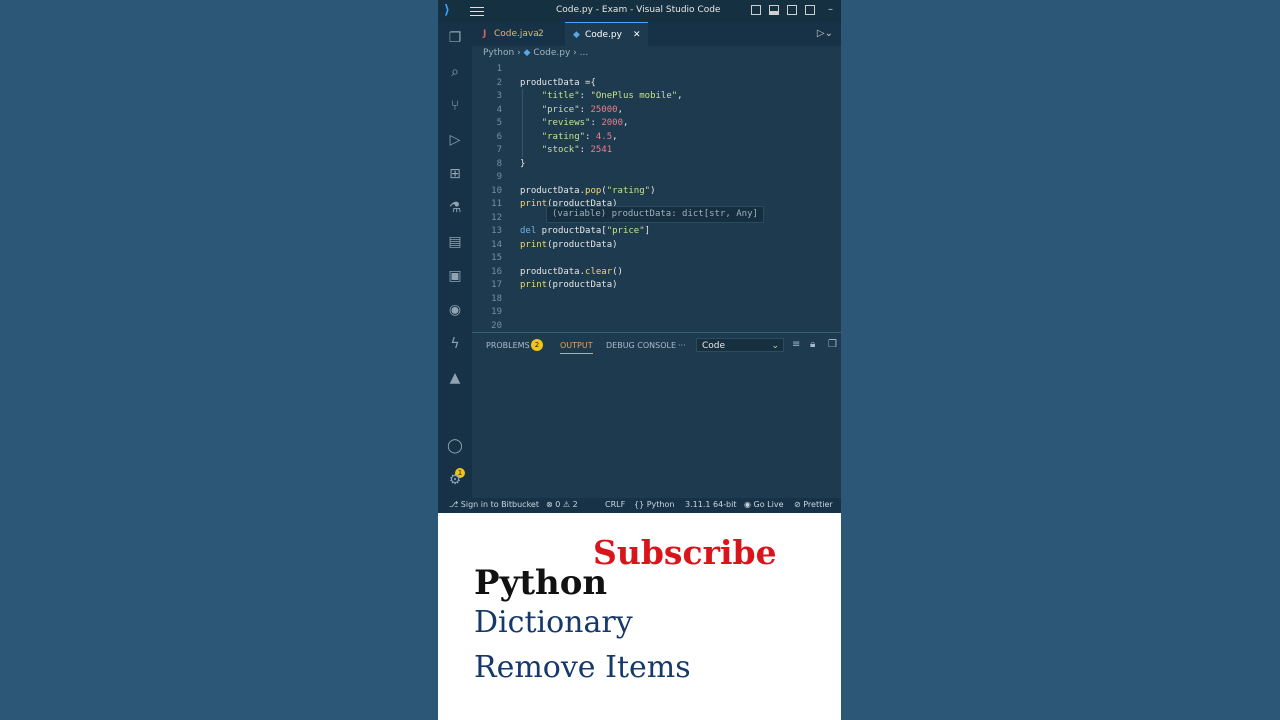 The image size is (1280, 720). I want to click on tab-debug-console: DEBUG CONSOLE, so click(641, 345).